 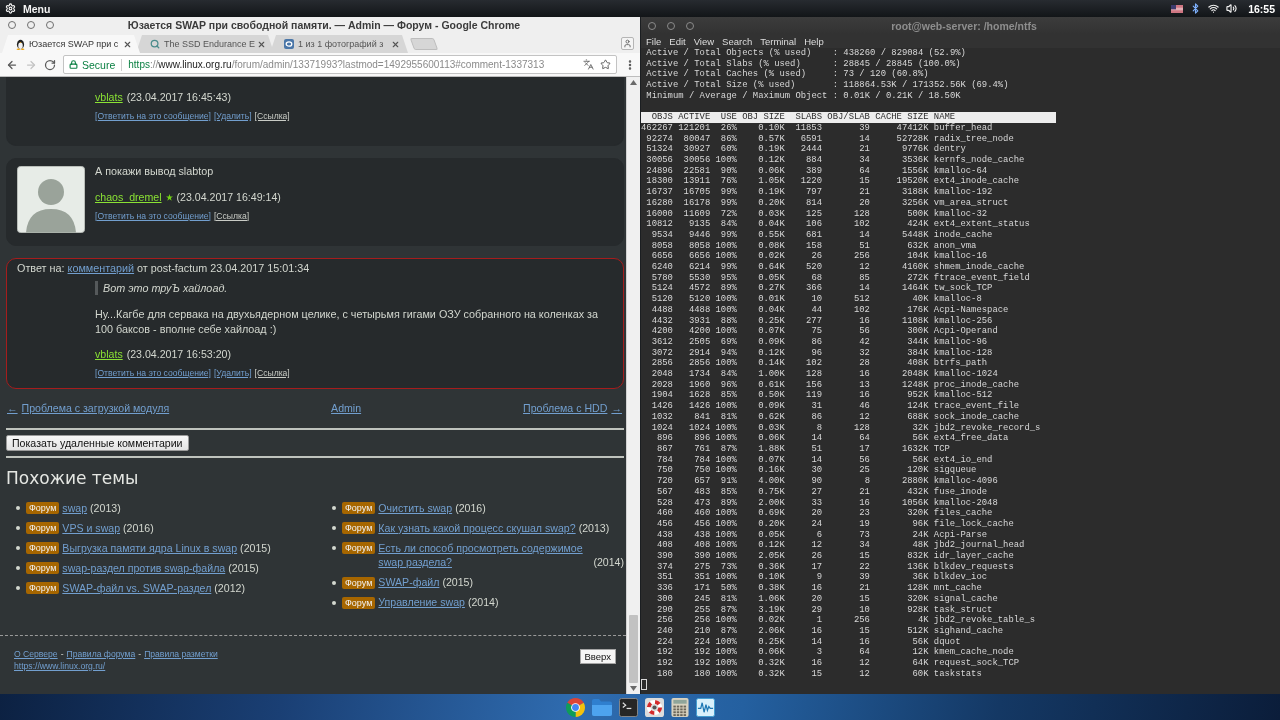 What do you see at coordinates (50, 64) in the screenshot?
I see `reload-icon` at bounding box center [50, 64].